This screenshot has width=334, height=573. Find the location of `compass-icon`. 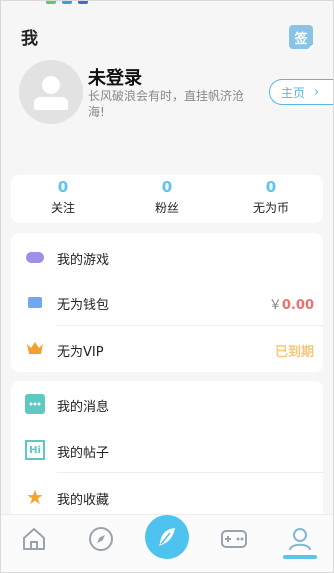

compass-icon is located at coordinates (101, 539).